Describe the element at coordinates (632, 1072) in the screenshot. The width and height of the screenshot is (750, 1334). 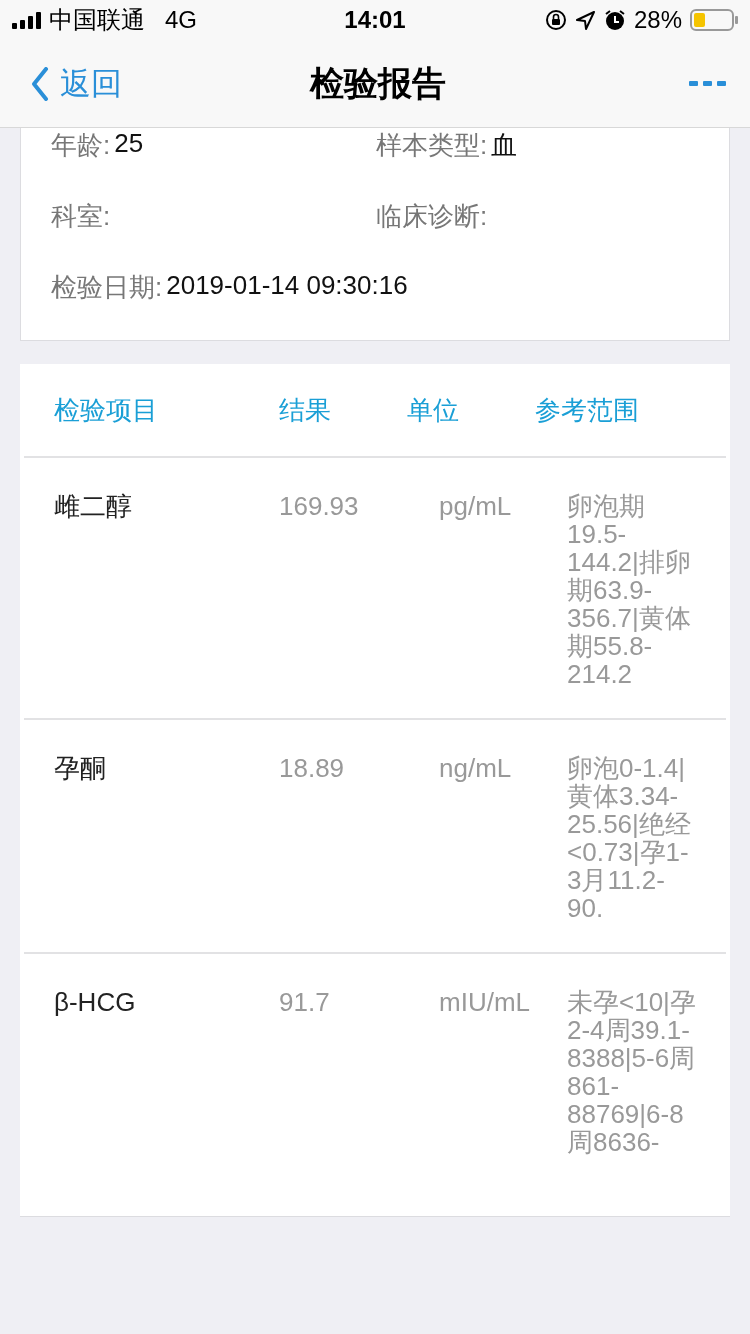
I see `reference-range: 未孕<10|孕2-4周39.1-8388|5-6周861-88769|6-8周8636-` at that location.